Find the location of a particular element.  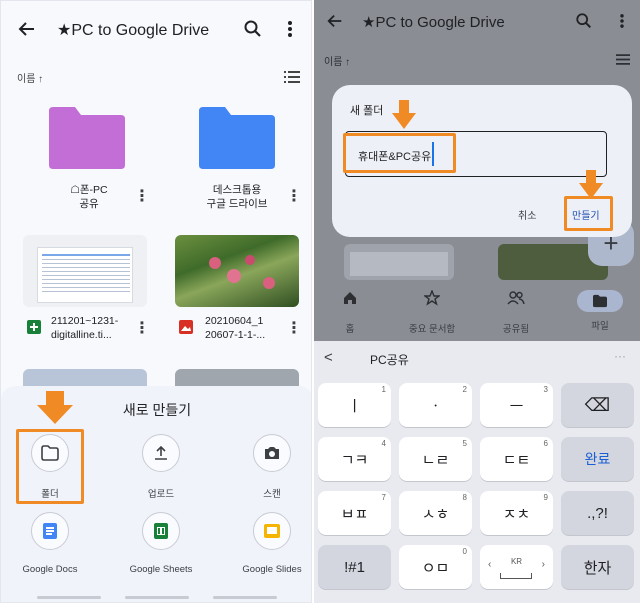

key: ㄷㅌ 6 is located at coordinates (516, 459).